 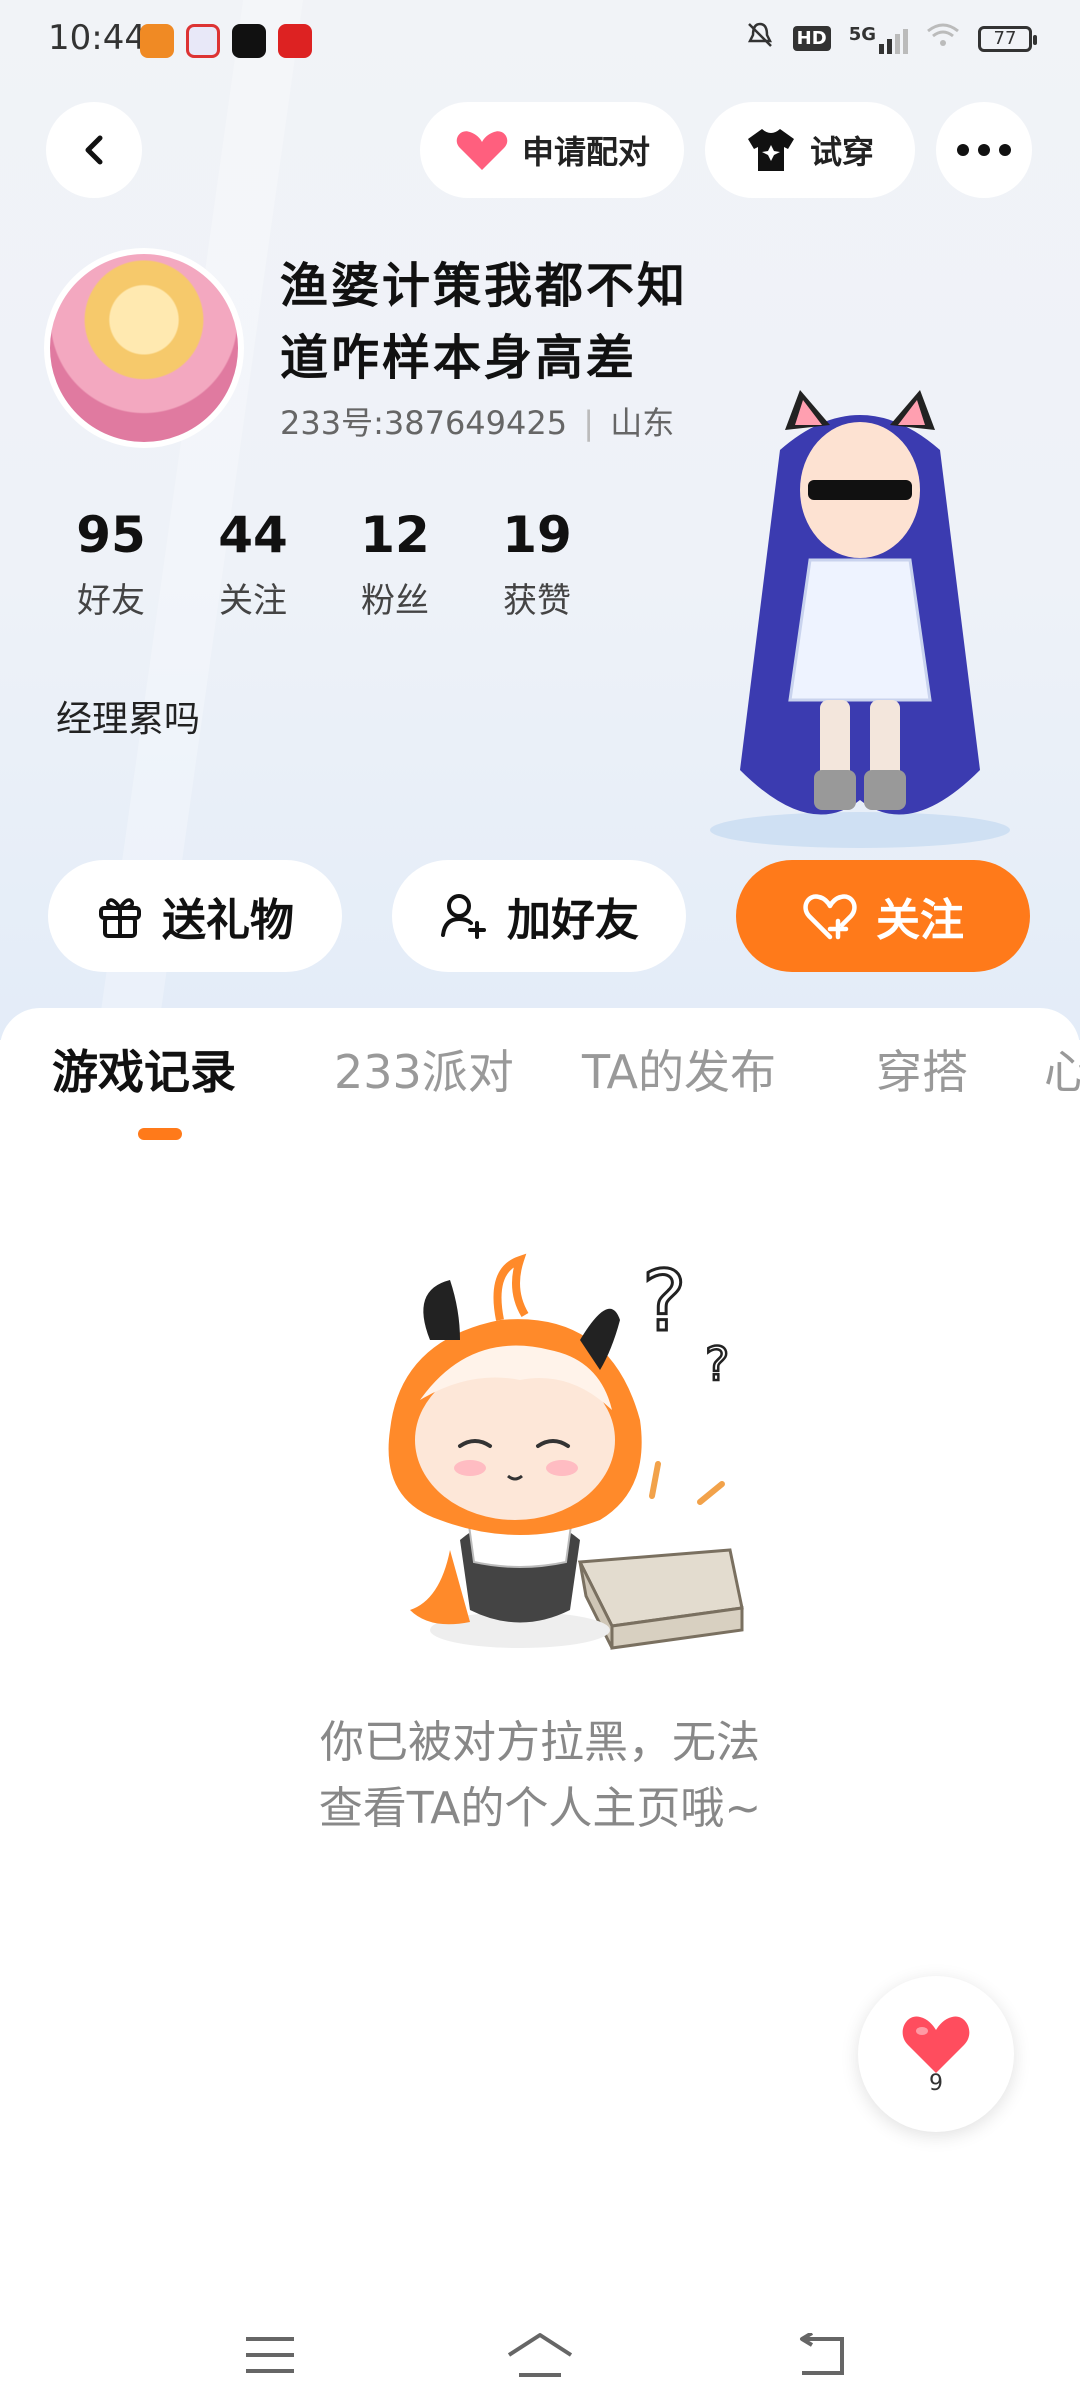 I want to click on back-button, so click(x=94, y=150).